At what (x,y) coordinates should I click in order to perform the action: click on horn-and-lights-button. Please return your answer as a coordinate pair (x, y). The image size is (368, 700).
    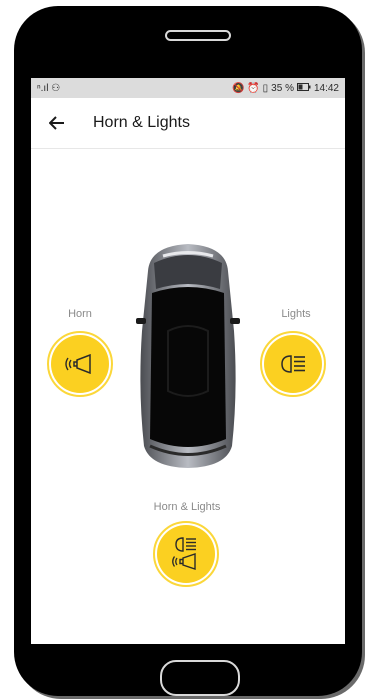
    Looking at the image, I should click on (186, 554).